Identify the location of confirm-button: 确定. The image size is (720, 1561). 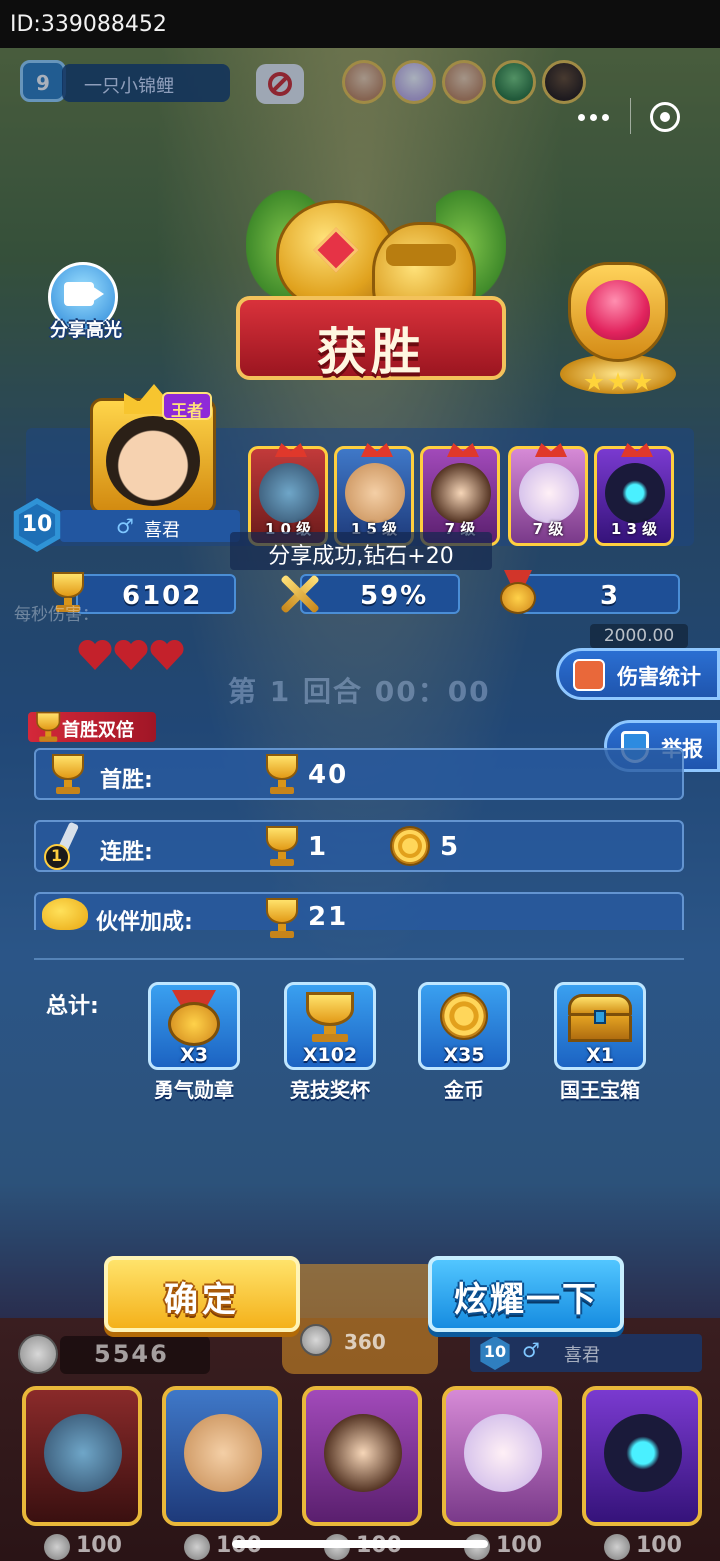
(202, 1294).